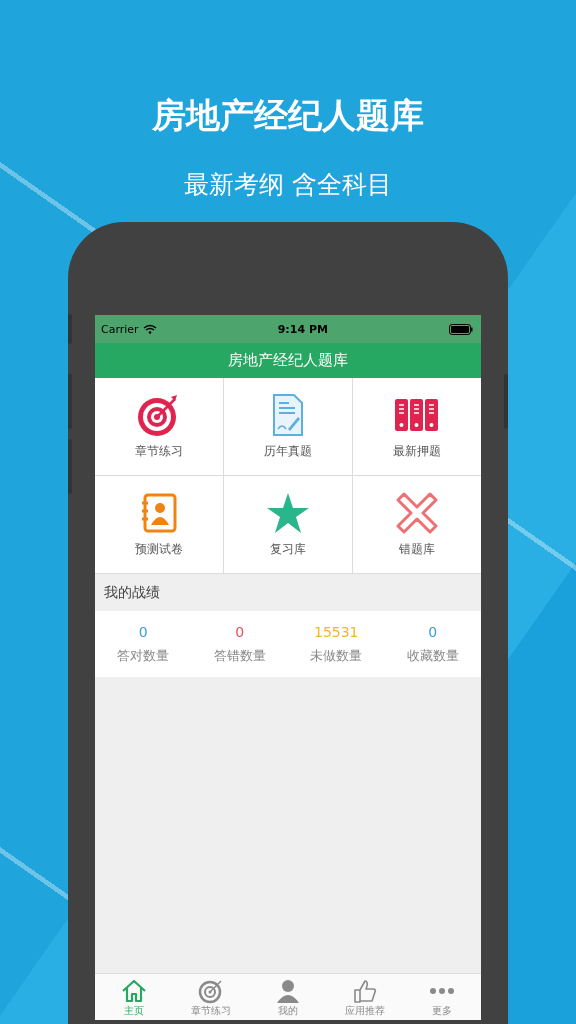 The width and height of the screenshot is (576, 1024). Describe the element at coordinates (159, 524) in the screenshot. I see `menu-tile: 预测试卷` at that location.